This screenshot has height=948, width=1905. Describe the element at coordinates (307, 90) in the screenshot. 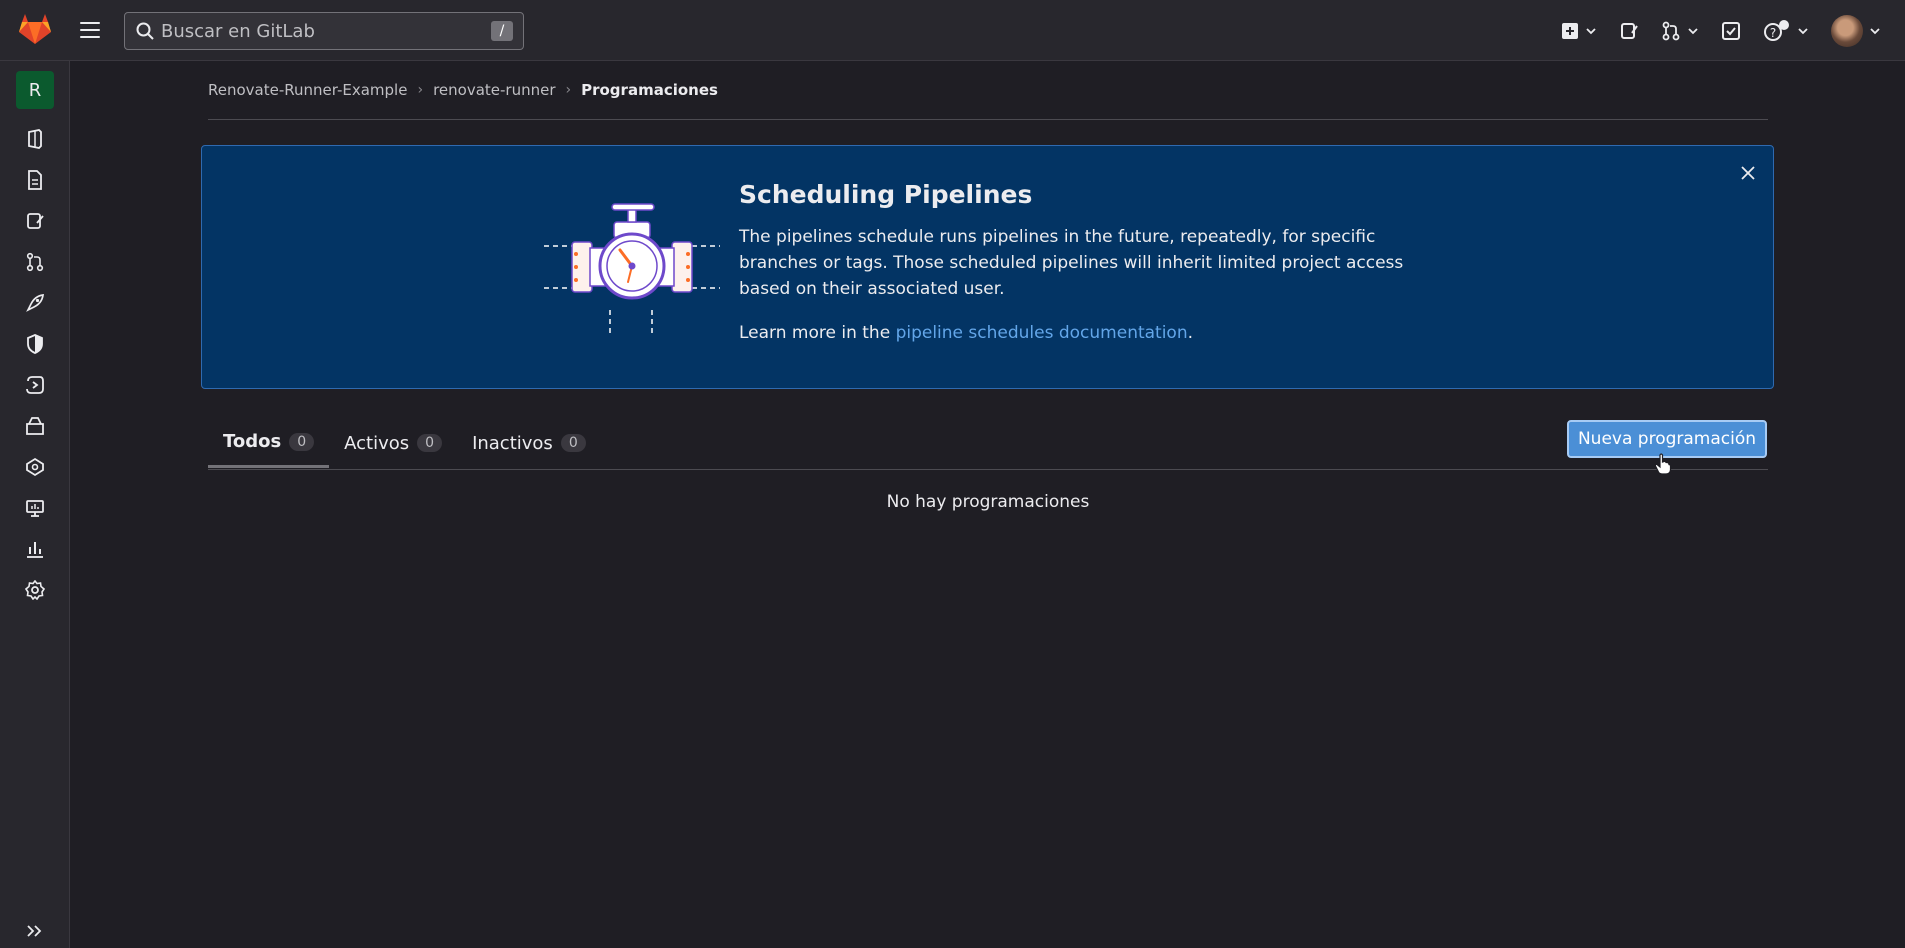

I see `breadcrumb-group-link: Renovate-Runner-Example` at that location.